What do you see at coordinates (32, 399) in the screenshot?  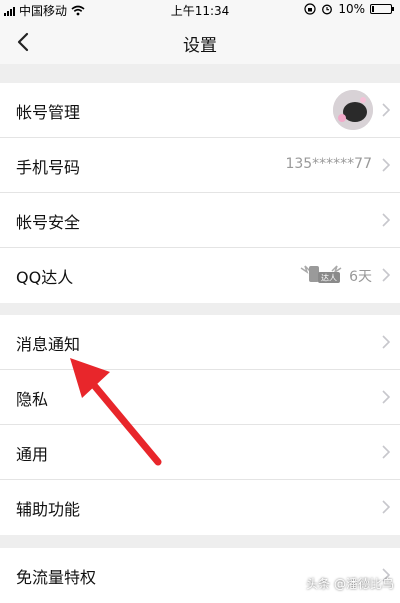 I see `row-label: 隐私` at bounding box center [32, 399].